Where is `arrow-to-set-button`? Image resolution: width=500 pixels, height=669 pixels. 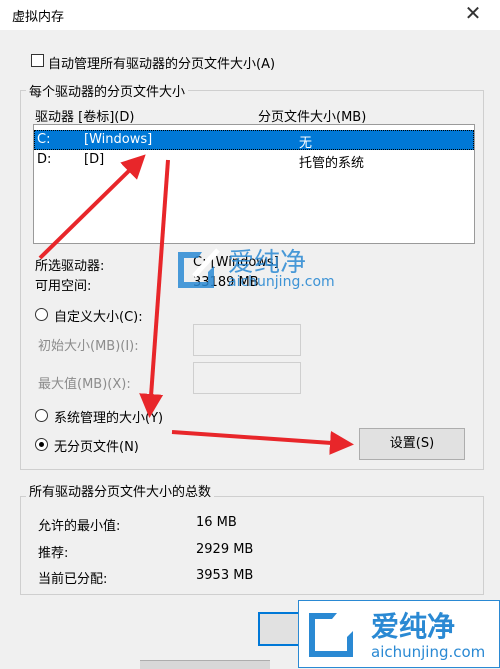 arrow-to-set-button is located at coordinates (262, 442).